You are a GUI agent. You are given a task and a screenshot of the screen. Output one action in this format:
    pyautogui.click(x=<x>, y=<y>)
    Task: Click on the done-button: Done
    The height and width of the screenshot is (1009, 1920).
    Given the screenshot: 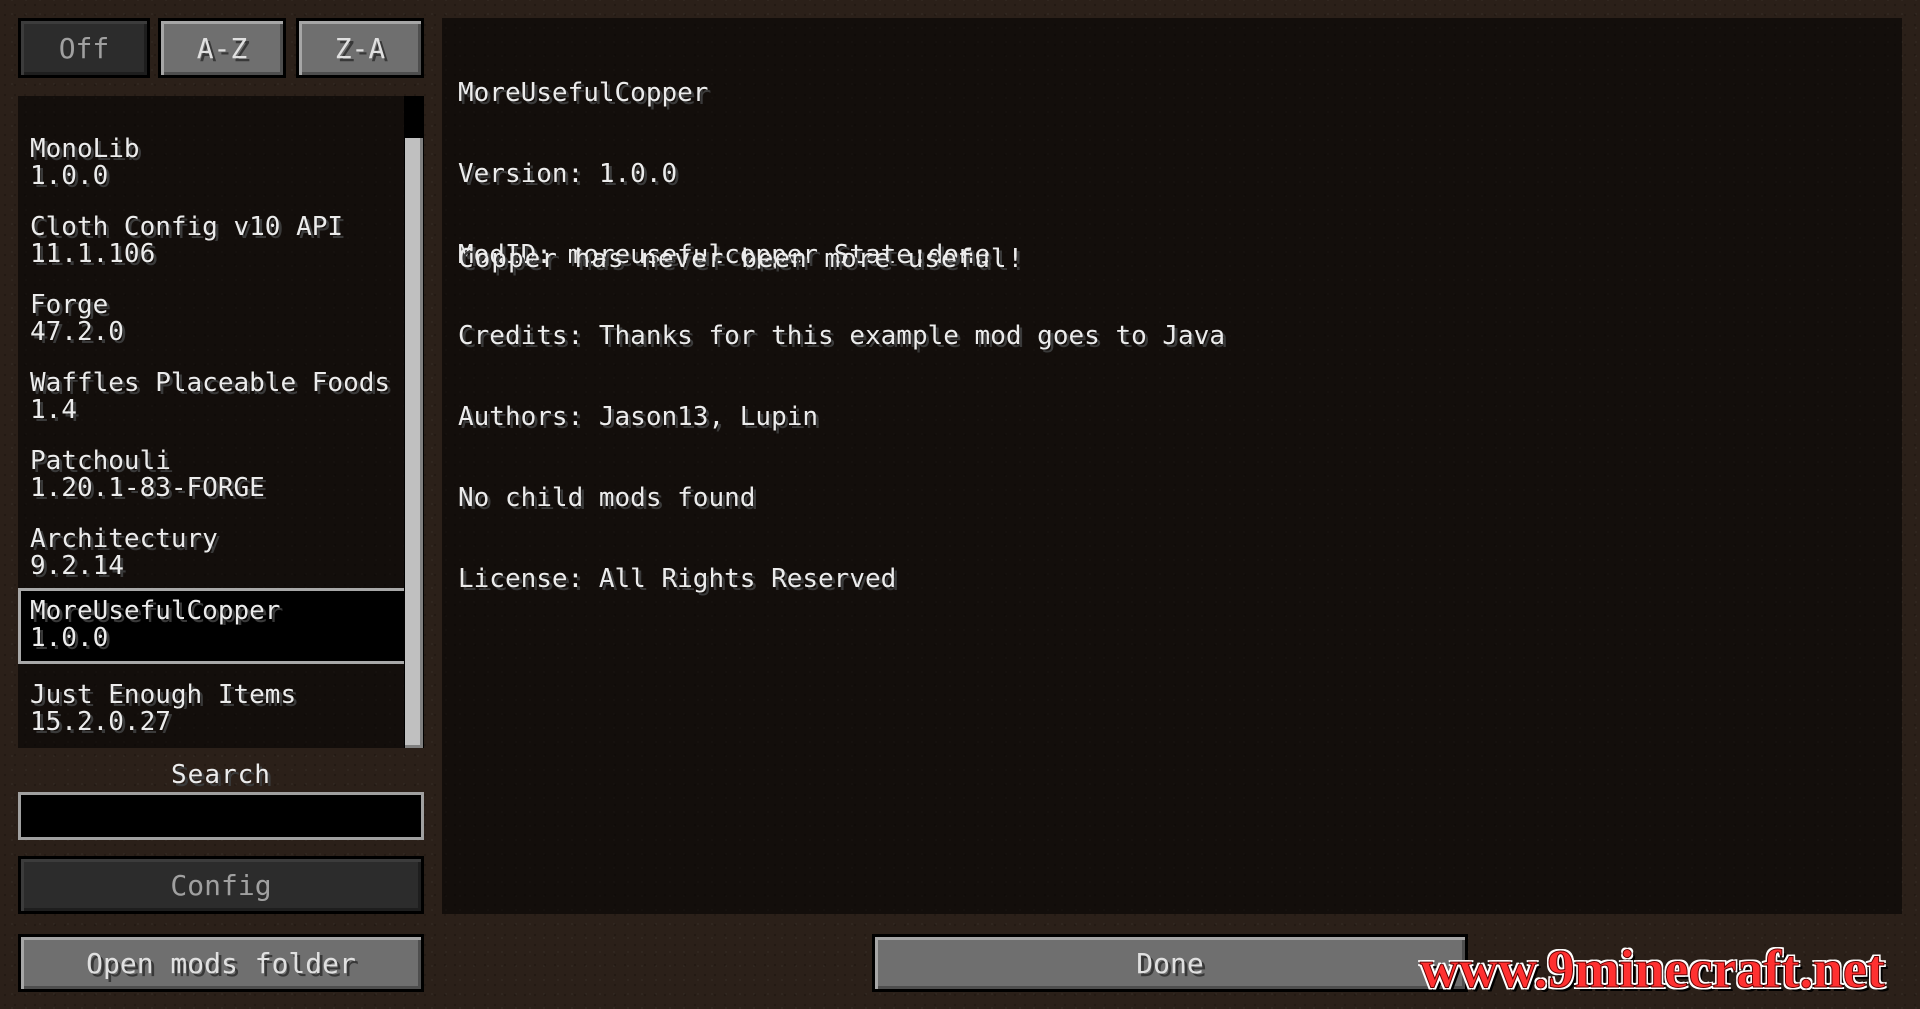 What is the action you would take?
    pyautogui.click(x=1170, y=963)
    